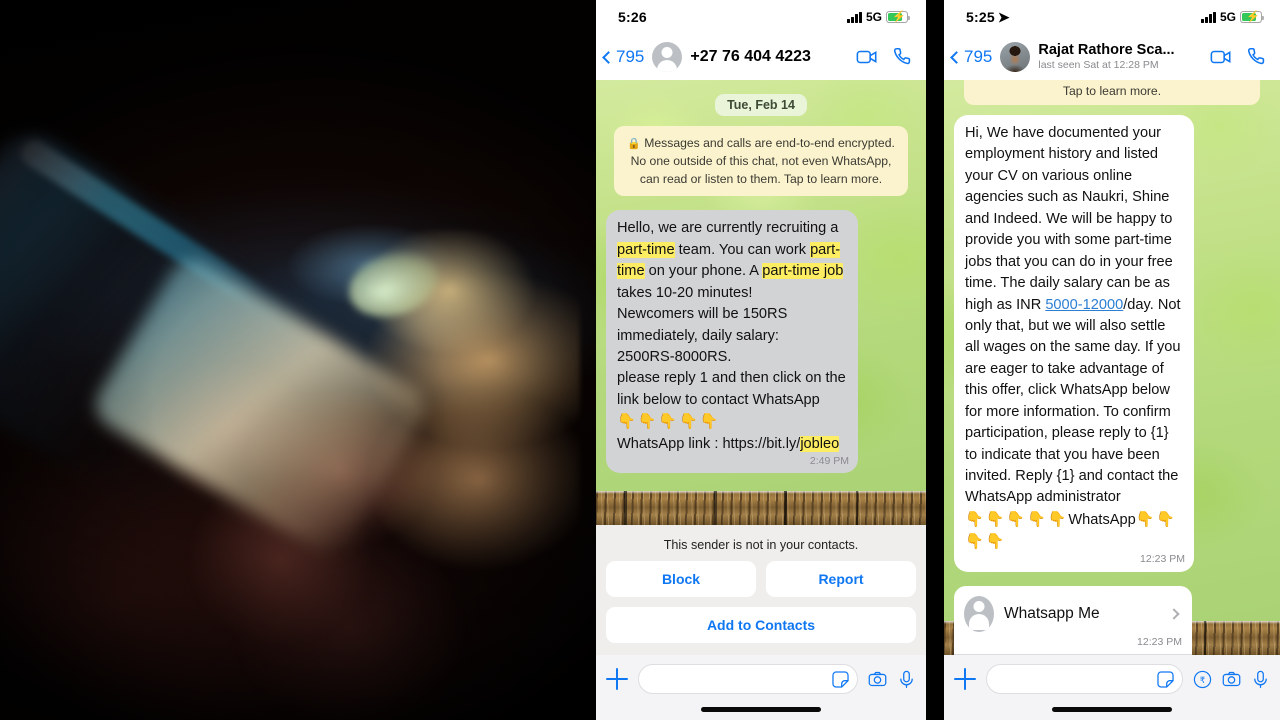 Image resolution: width=1280 pixels, height=720 pixels. I want to click on chat-title-wrap: +27 76 404 4223, so click(769, 57).